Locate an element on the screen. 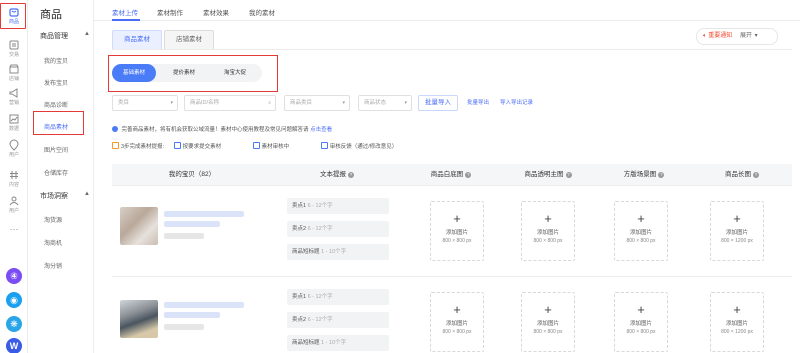 This screenshot has width=800, height=353. nav-item-publish: 发布宝贝 is located at coordinates (56, 82).